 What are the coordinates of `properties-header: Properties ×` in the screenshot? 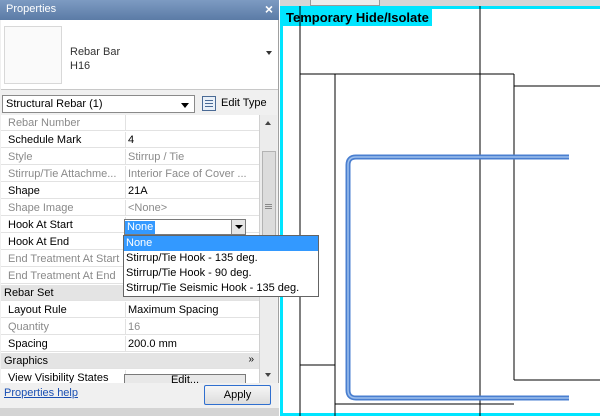 It's located at (139, 10).